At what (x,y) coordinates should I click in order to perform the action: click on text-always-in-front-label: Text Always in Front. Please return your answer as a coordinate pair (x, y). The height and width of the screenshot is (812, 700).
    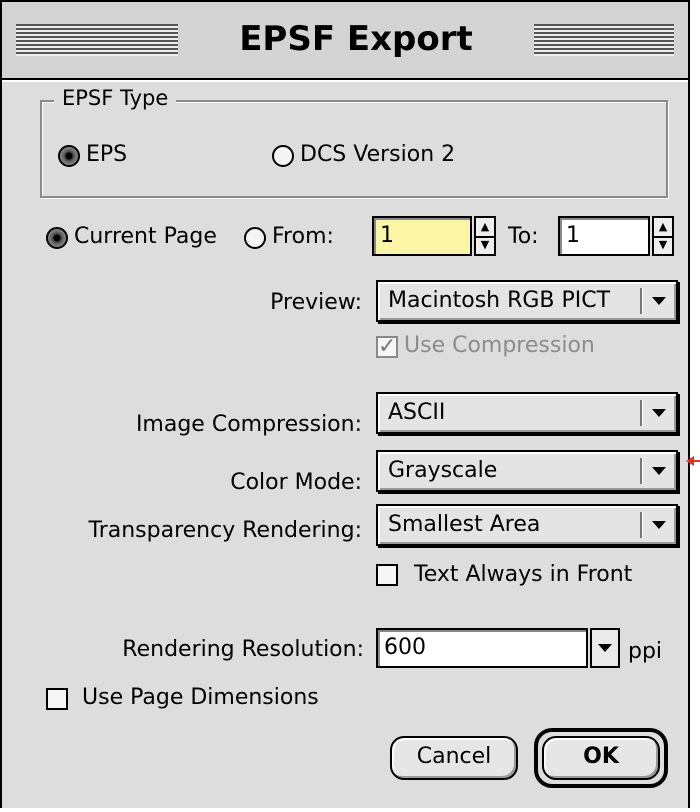
    Looking at the image, I should click on (523, 574).